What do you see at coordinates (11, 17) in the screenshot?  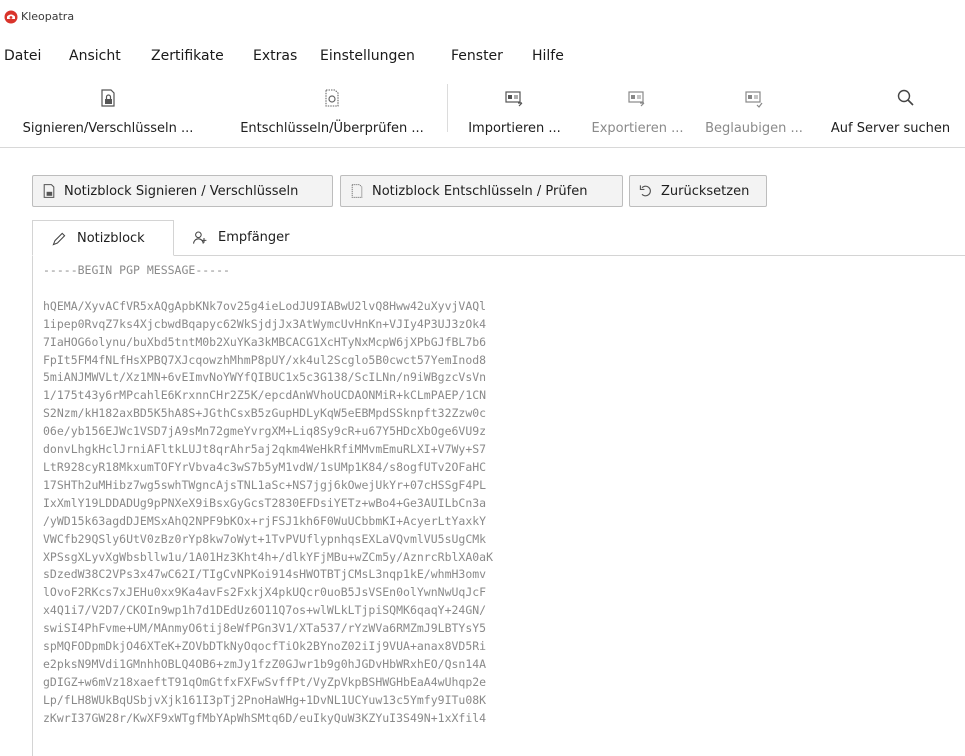 I see `kleopatra-logo-icon` at bounding box center [11, 17].